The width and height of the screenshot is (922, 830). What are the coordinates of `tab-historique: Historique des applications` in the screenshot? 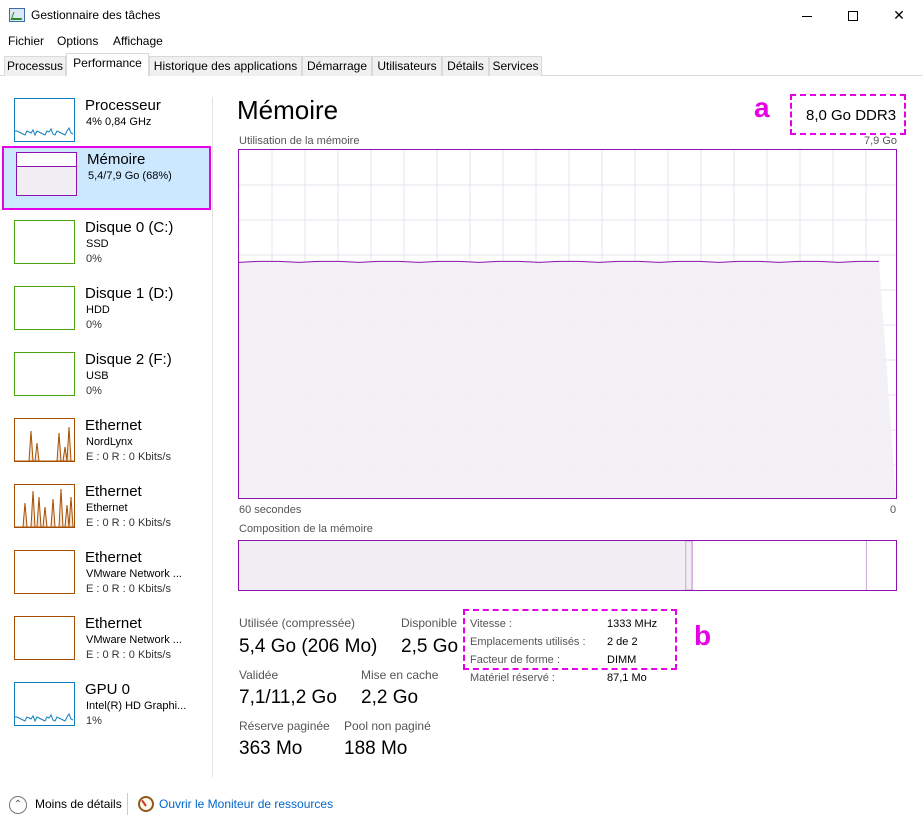 It's located at (225, 66).